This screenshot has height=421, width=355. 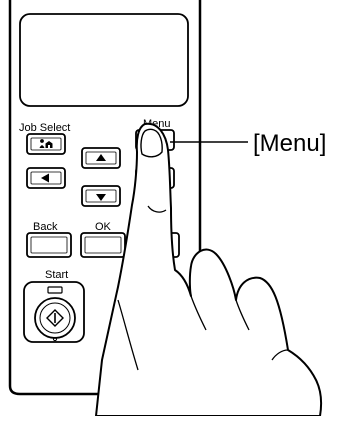 What do you see at coordinates (56, 275) in the screenshot?
I see `start-label: Start` at bounding box center [56, 275].